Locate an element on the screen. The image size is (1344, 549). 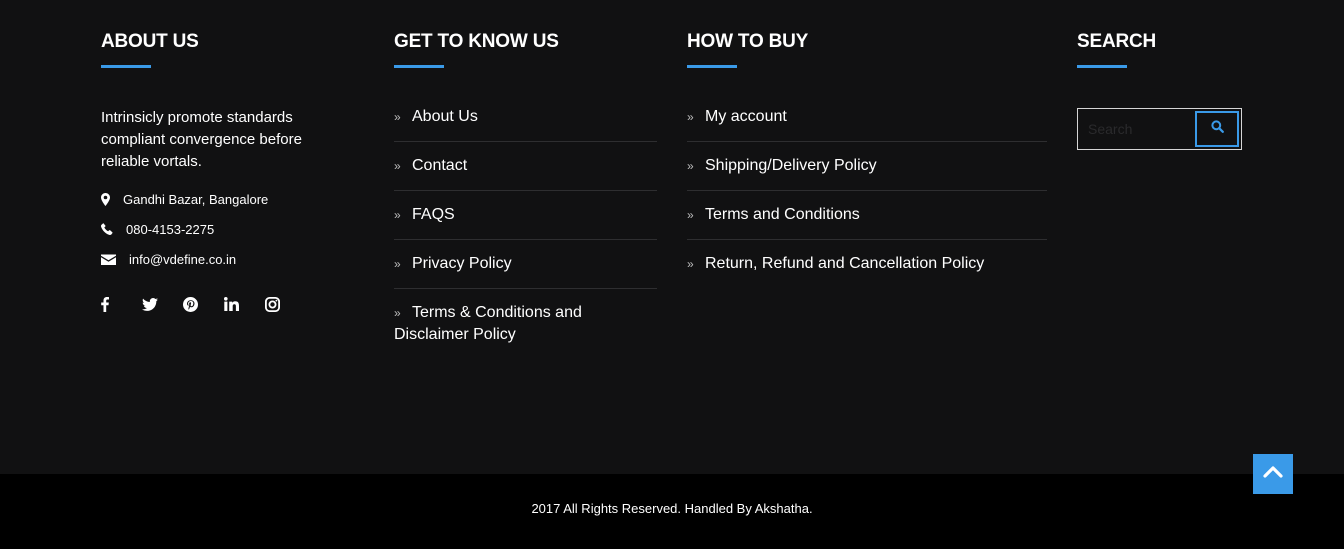
about-title: ABOUT US is located at coordinates (150, 41).